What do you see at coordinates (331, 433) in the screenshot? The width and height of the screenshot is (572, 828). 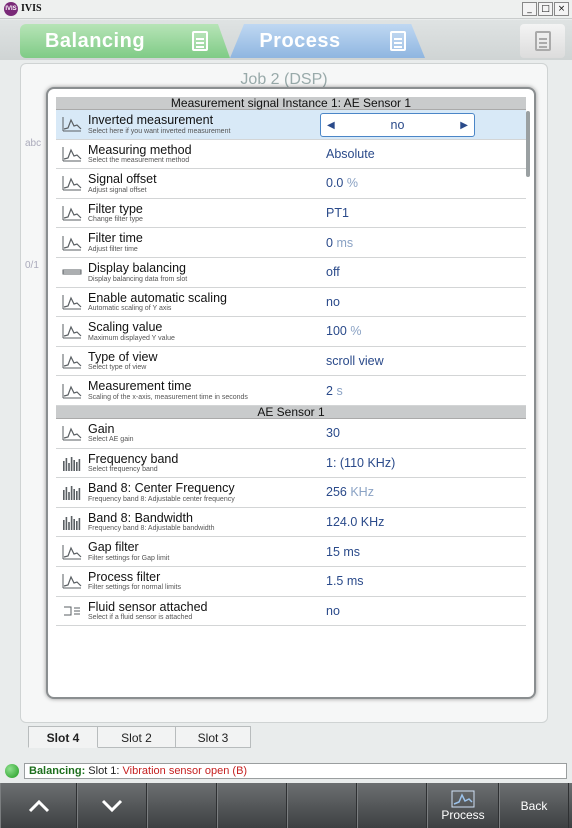 I see `setting-value: 30` at bounding box center [331, 433].